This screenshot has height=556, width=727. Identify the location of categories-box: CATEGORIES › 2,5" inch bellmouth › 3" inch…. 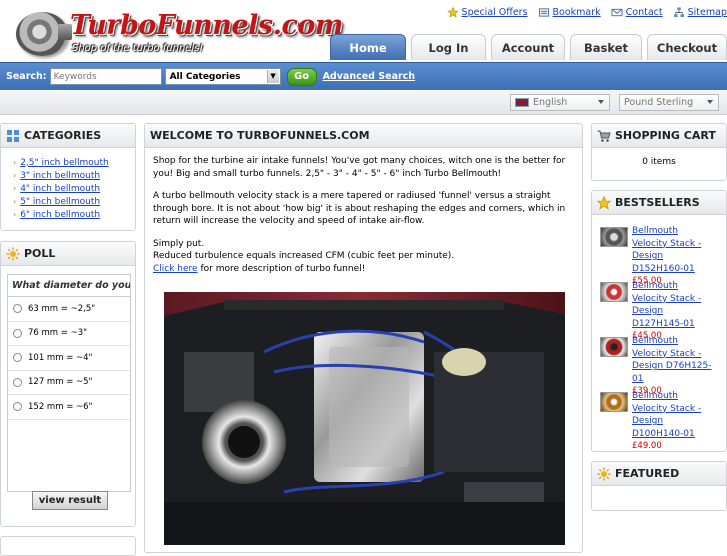
(68, 177).